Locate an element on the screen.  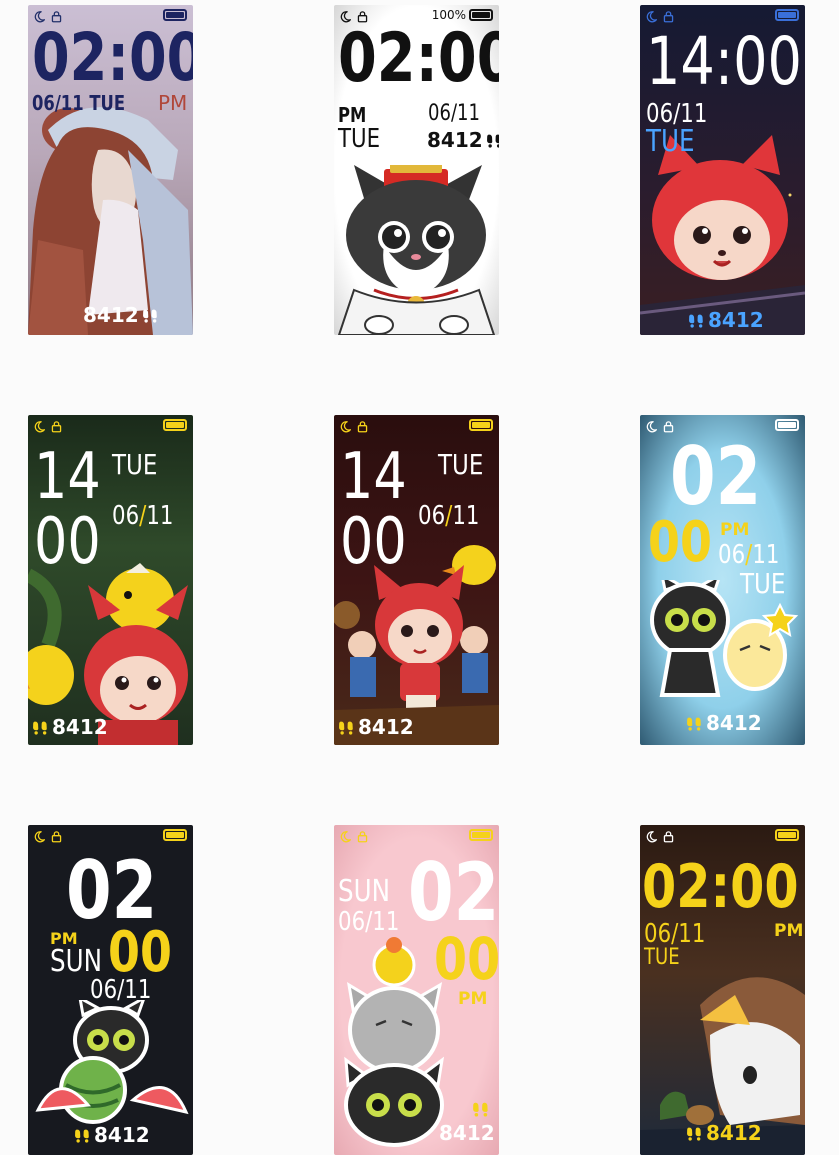
time-display: 14:00 is located at coordinates (724, 61).